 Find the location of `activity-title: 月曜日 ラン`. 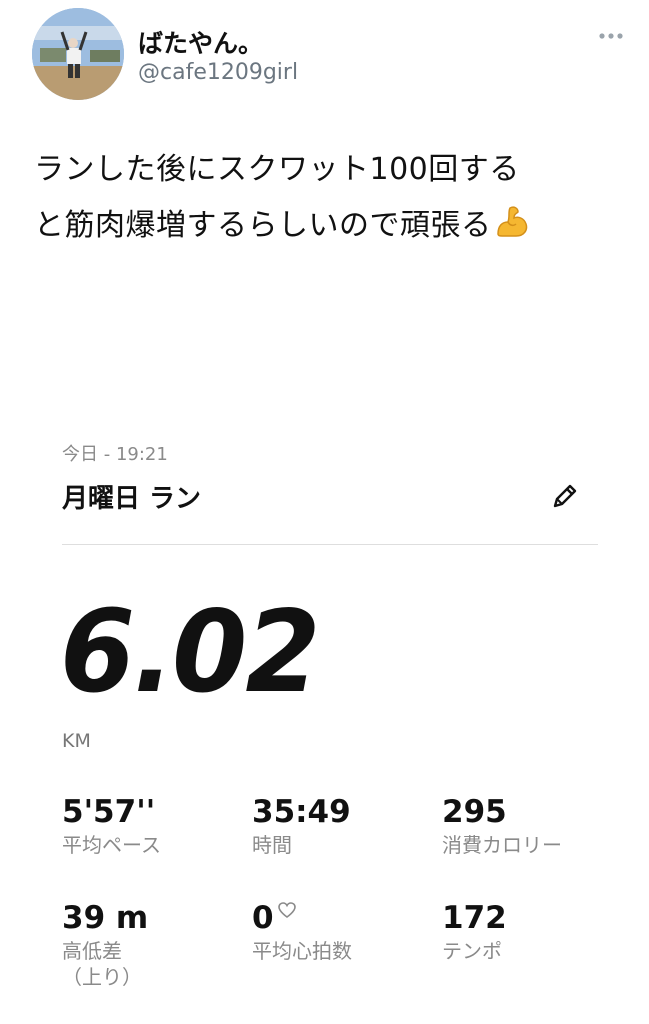

activity-title: 月曜日 ラン is located at coordinates (132, 499).